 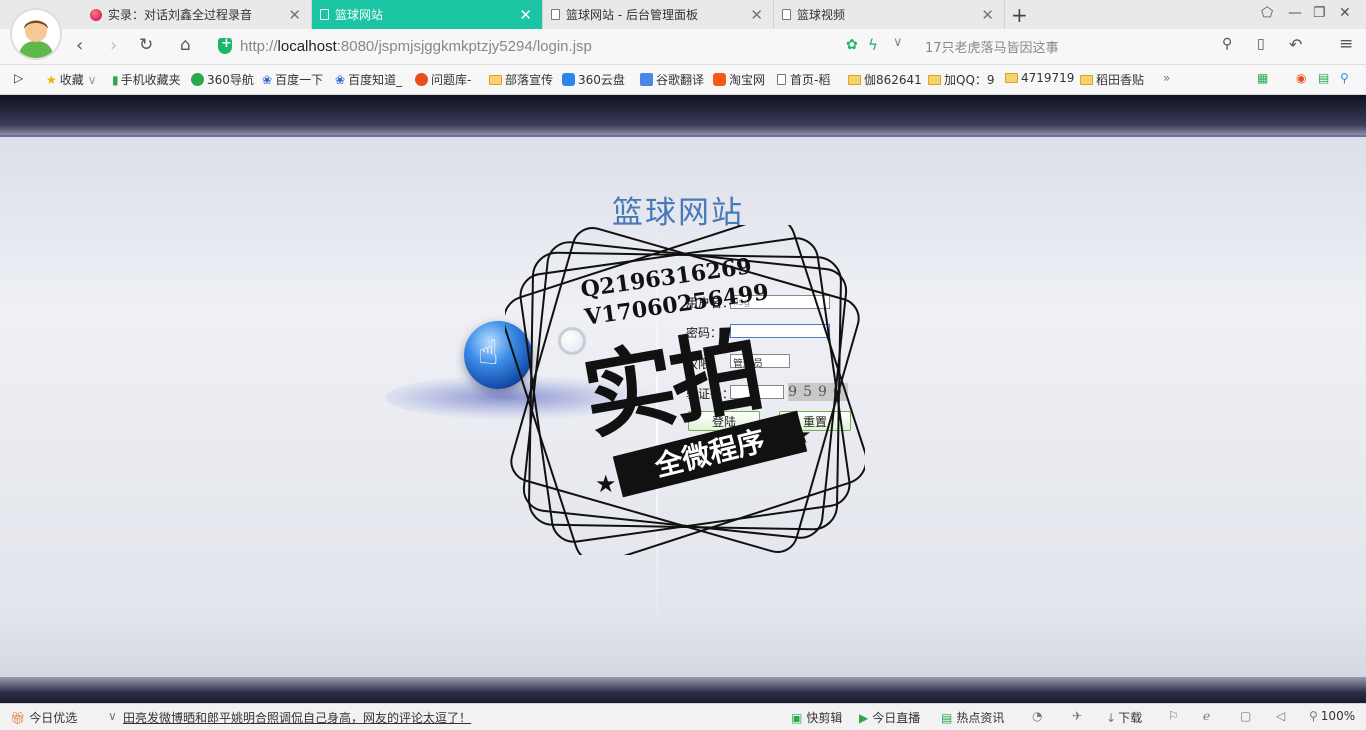 I want to click on extension-icon: ◉, so click(x=1301, y=78).